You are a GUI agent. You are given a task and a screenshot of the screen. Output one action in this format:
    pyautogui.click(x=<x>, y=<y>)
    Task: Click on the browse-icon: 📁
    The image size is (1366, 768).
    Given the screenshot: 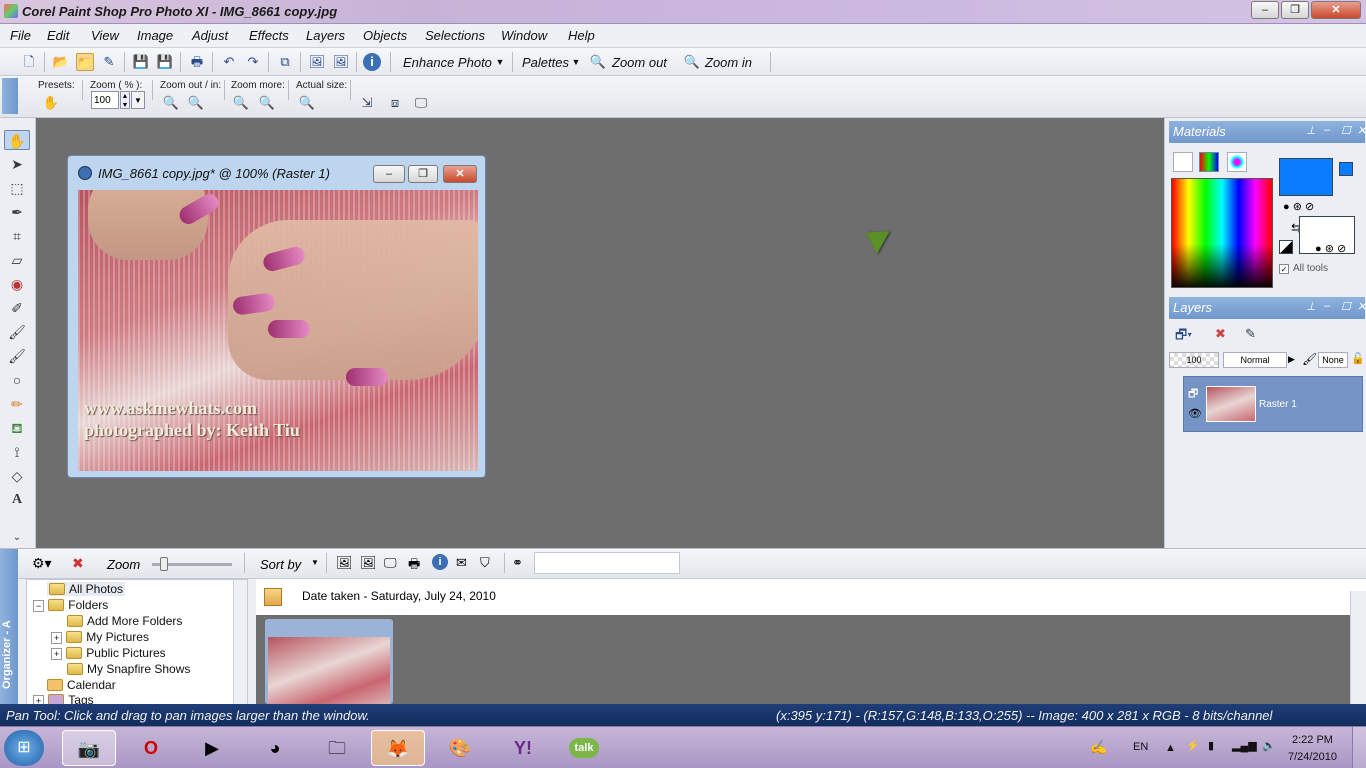 What is the action you would take?
    pyautogui.click(x=85, y=62)
    